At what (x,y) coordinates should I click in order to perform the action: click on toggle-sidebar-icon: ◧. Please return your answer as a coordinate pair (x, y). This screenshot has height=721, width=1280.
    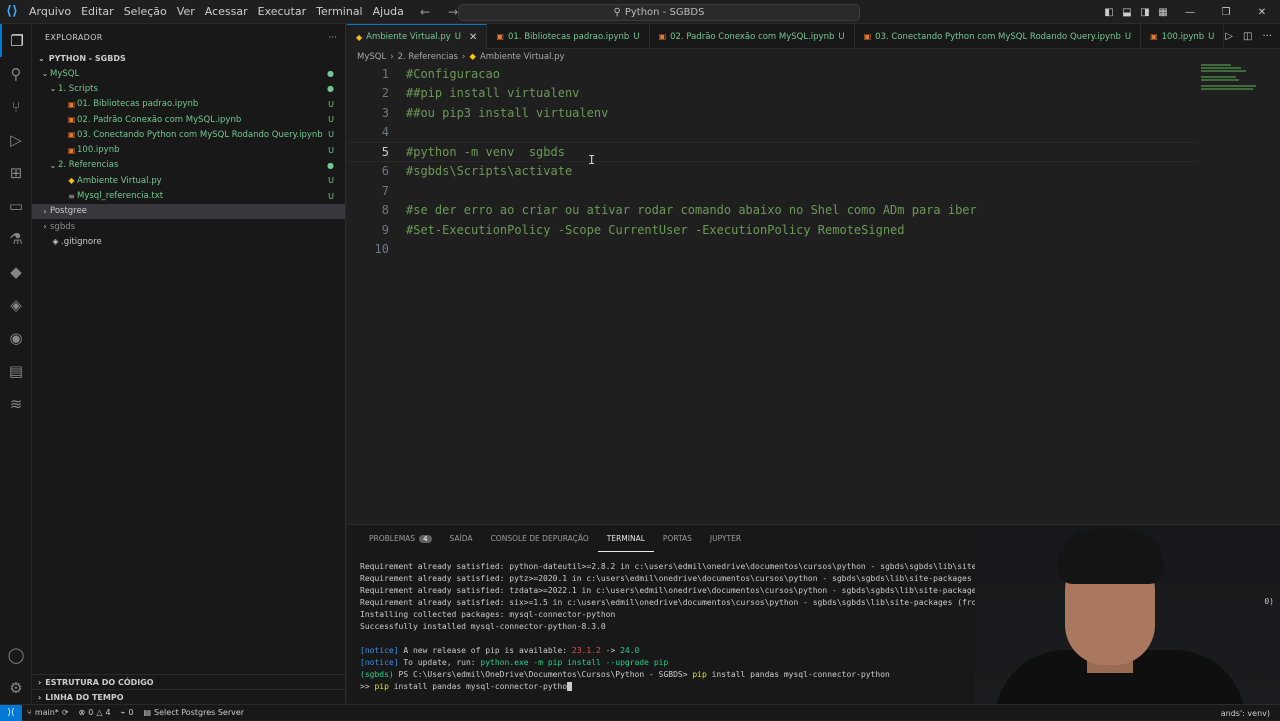
    Looking at the image, I should click on (1109, 12).